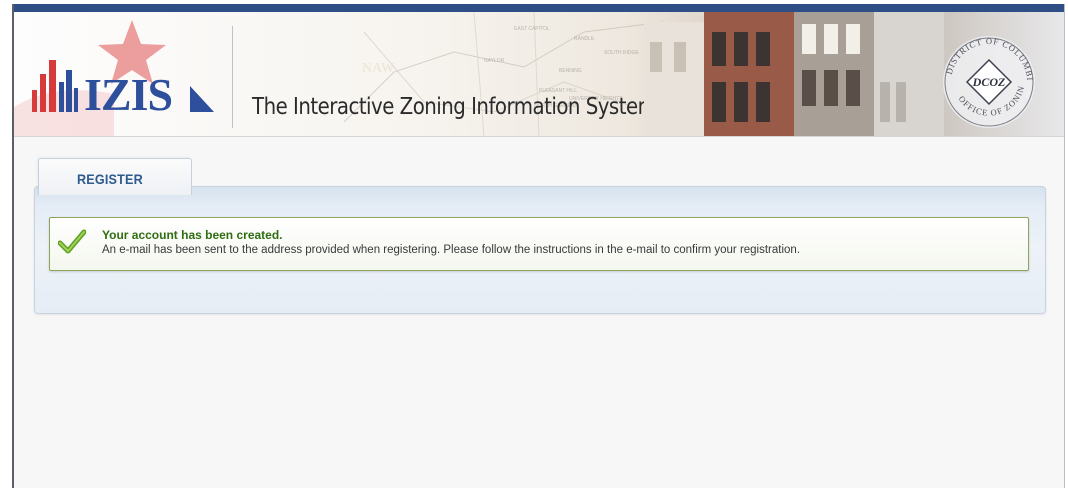  Describe the element at coordinates (989, 82) in the screenshot. I see `seal-center-text: DCOZ` at that location.